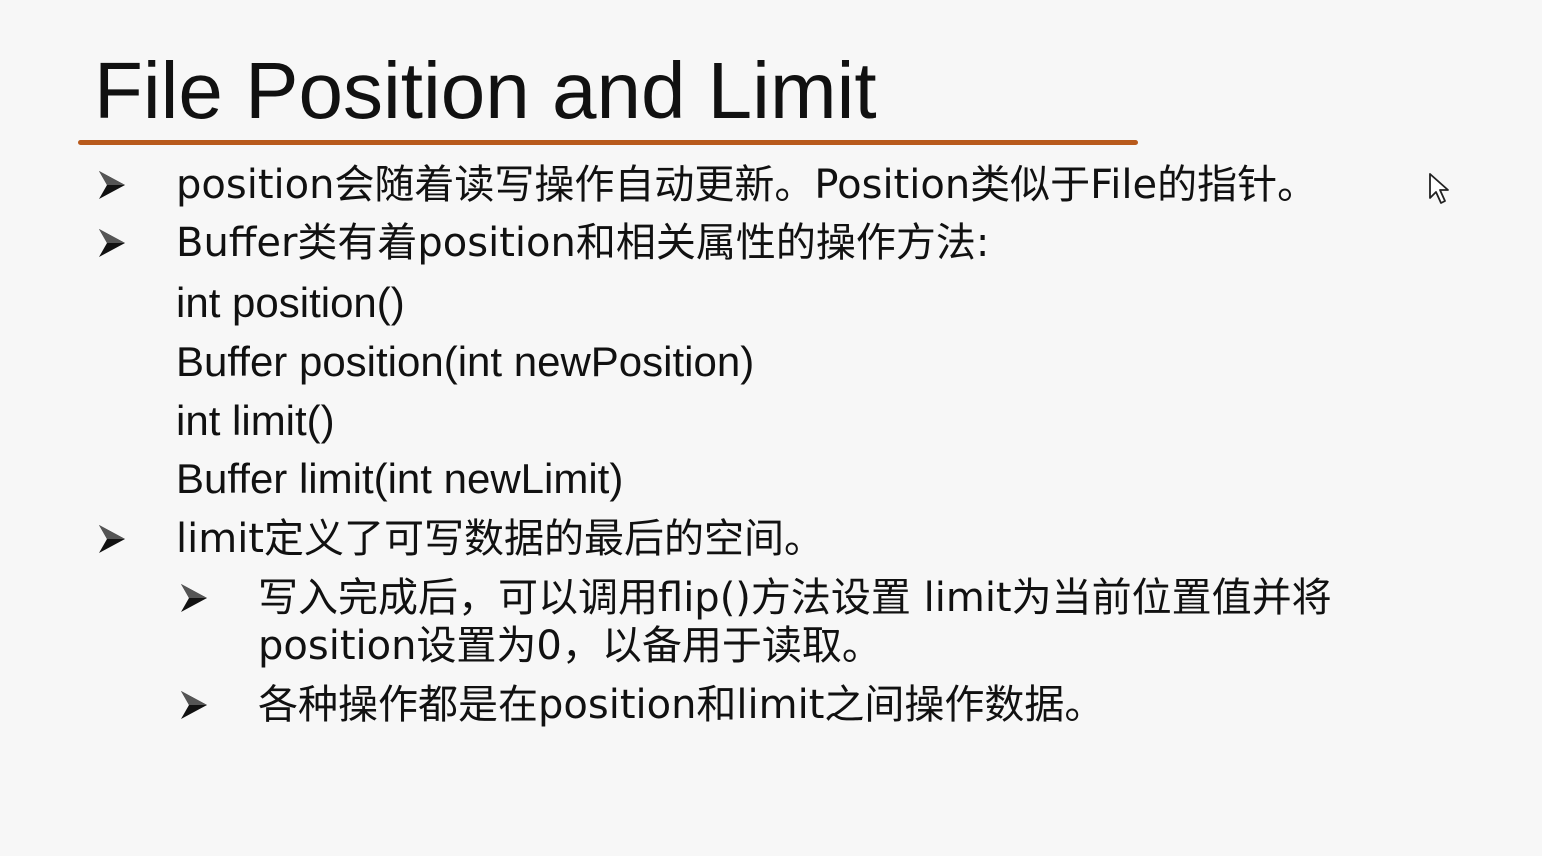  Describe the element at coordinates (608, 142) in the screenshot. I see `title-underline` at that location.